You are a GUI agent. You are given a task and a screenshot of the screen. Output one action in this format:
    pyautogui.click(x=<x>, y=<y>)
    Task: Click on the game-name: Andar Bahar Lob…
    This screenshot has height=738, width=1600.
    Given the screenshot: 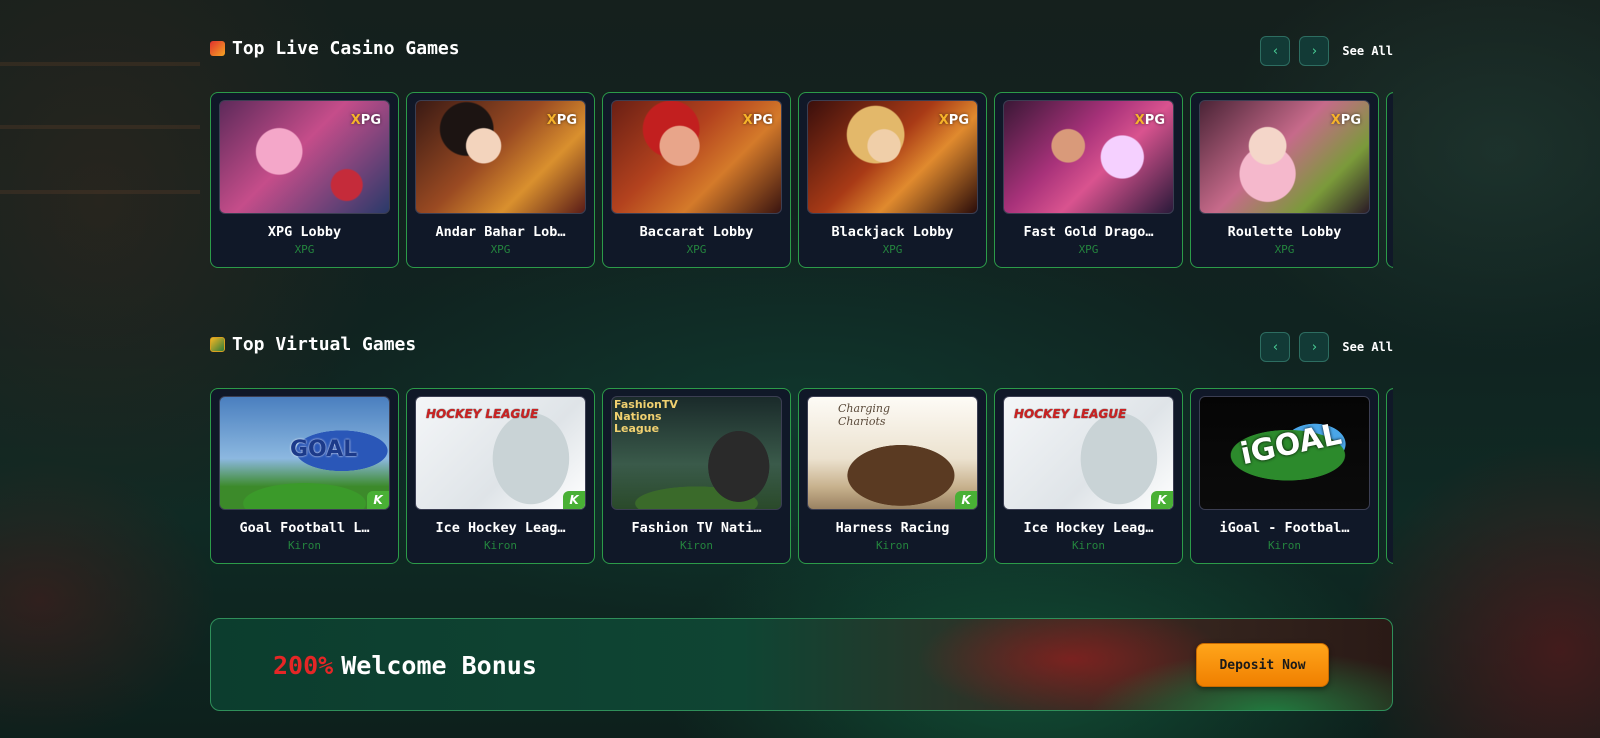 What is the action you would take?
    pyautogui.click(x=500, y=232)
    